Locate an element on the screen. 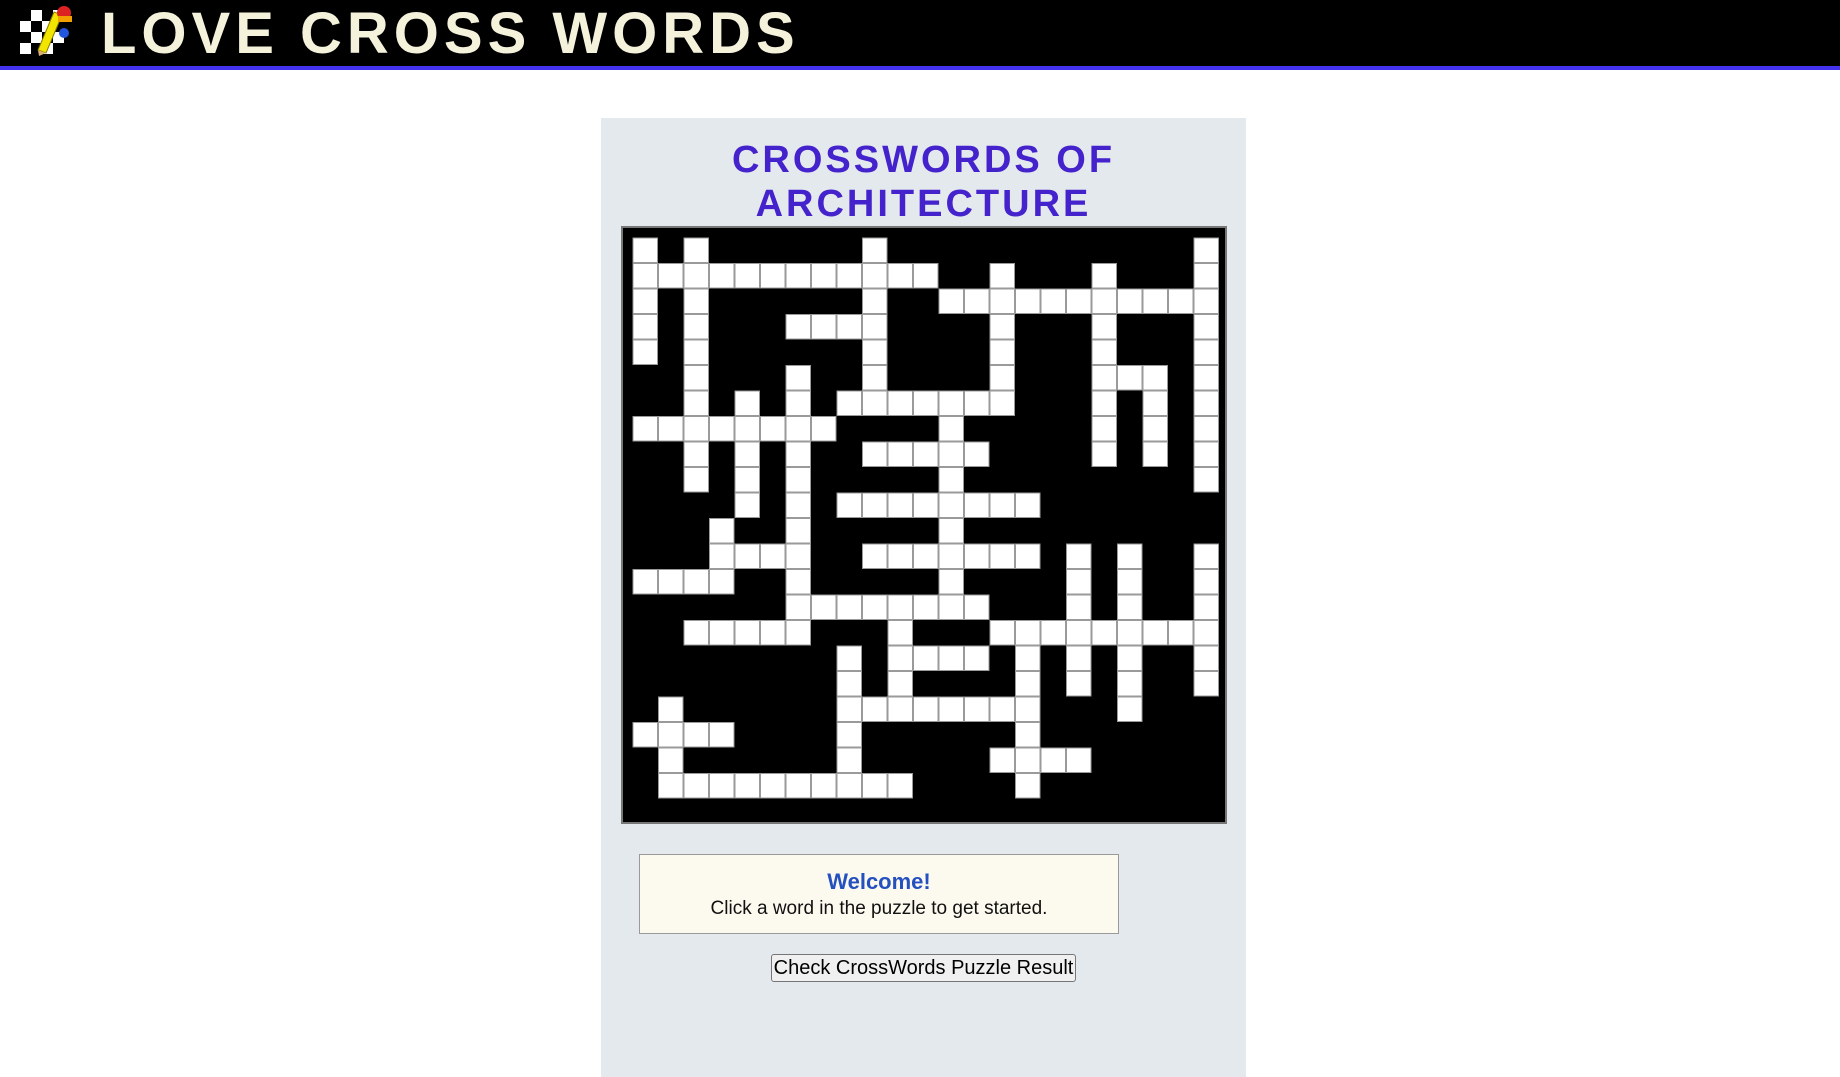  check-result-button: Check CrossWords Puzzle Result is located at coordinates (923, 968).